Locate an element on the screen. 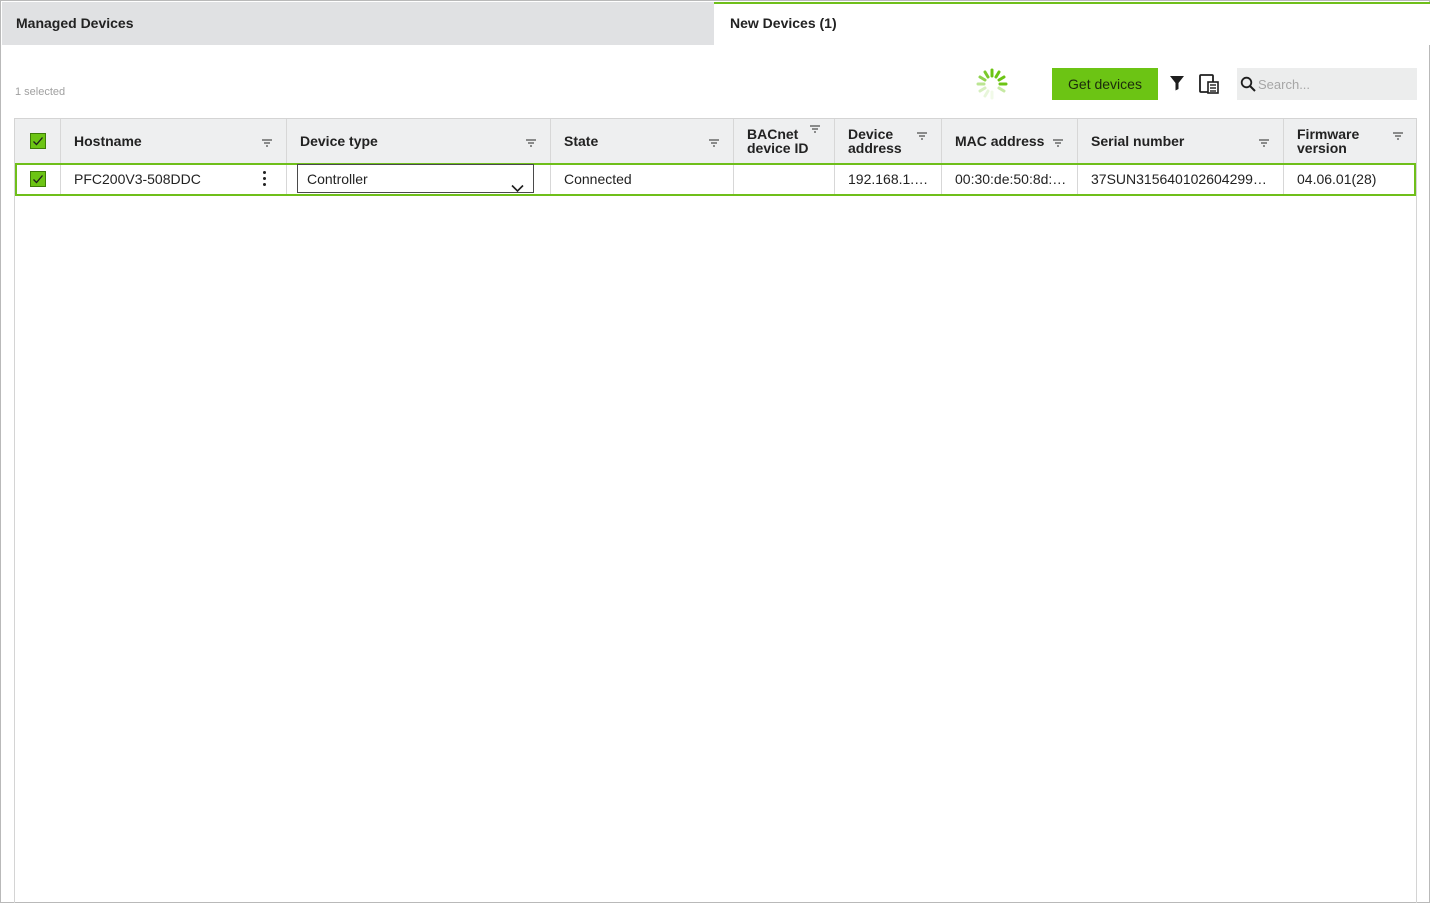 This screenshot has height=903, width=1430. column-header-serial-number: Serial number is located at coordinates (1181, 141).